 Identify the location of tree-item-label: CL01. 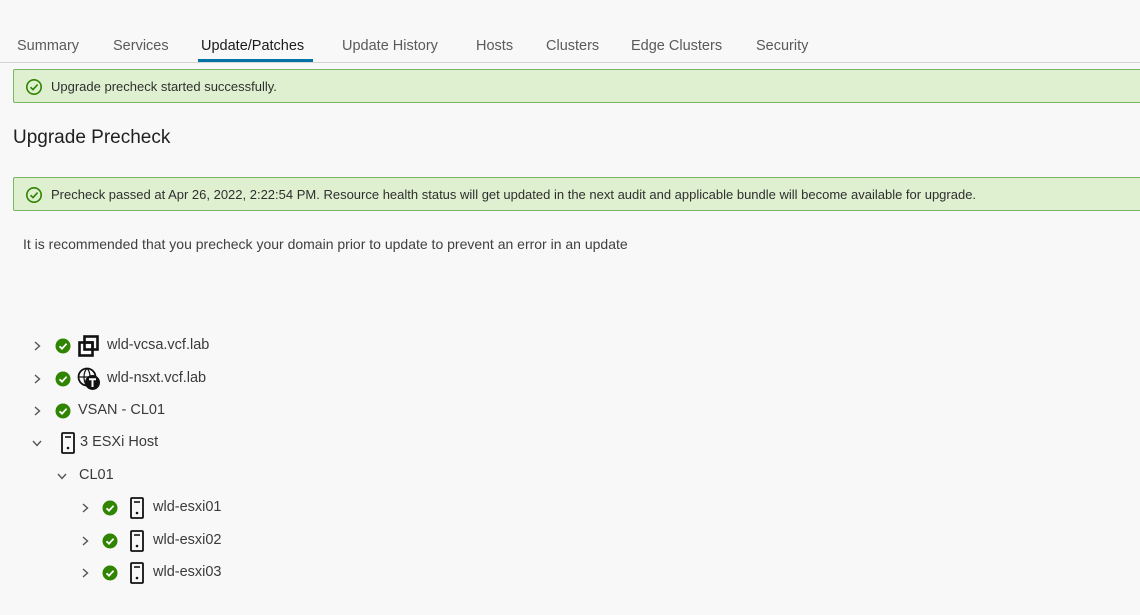
(96, 475).